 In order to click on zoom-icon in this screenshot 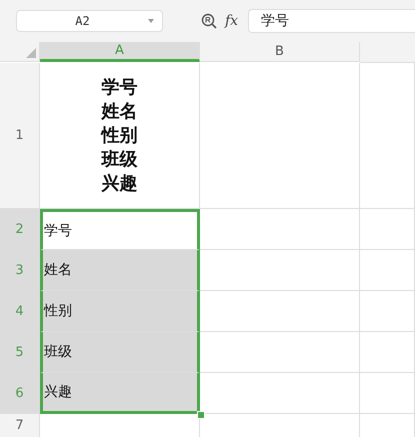, I will do `click(209, 21)`.